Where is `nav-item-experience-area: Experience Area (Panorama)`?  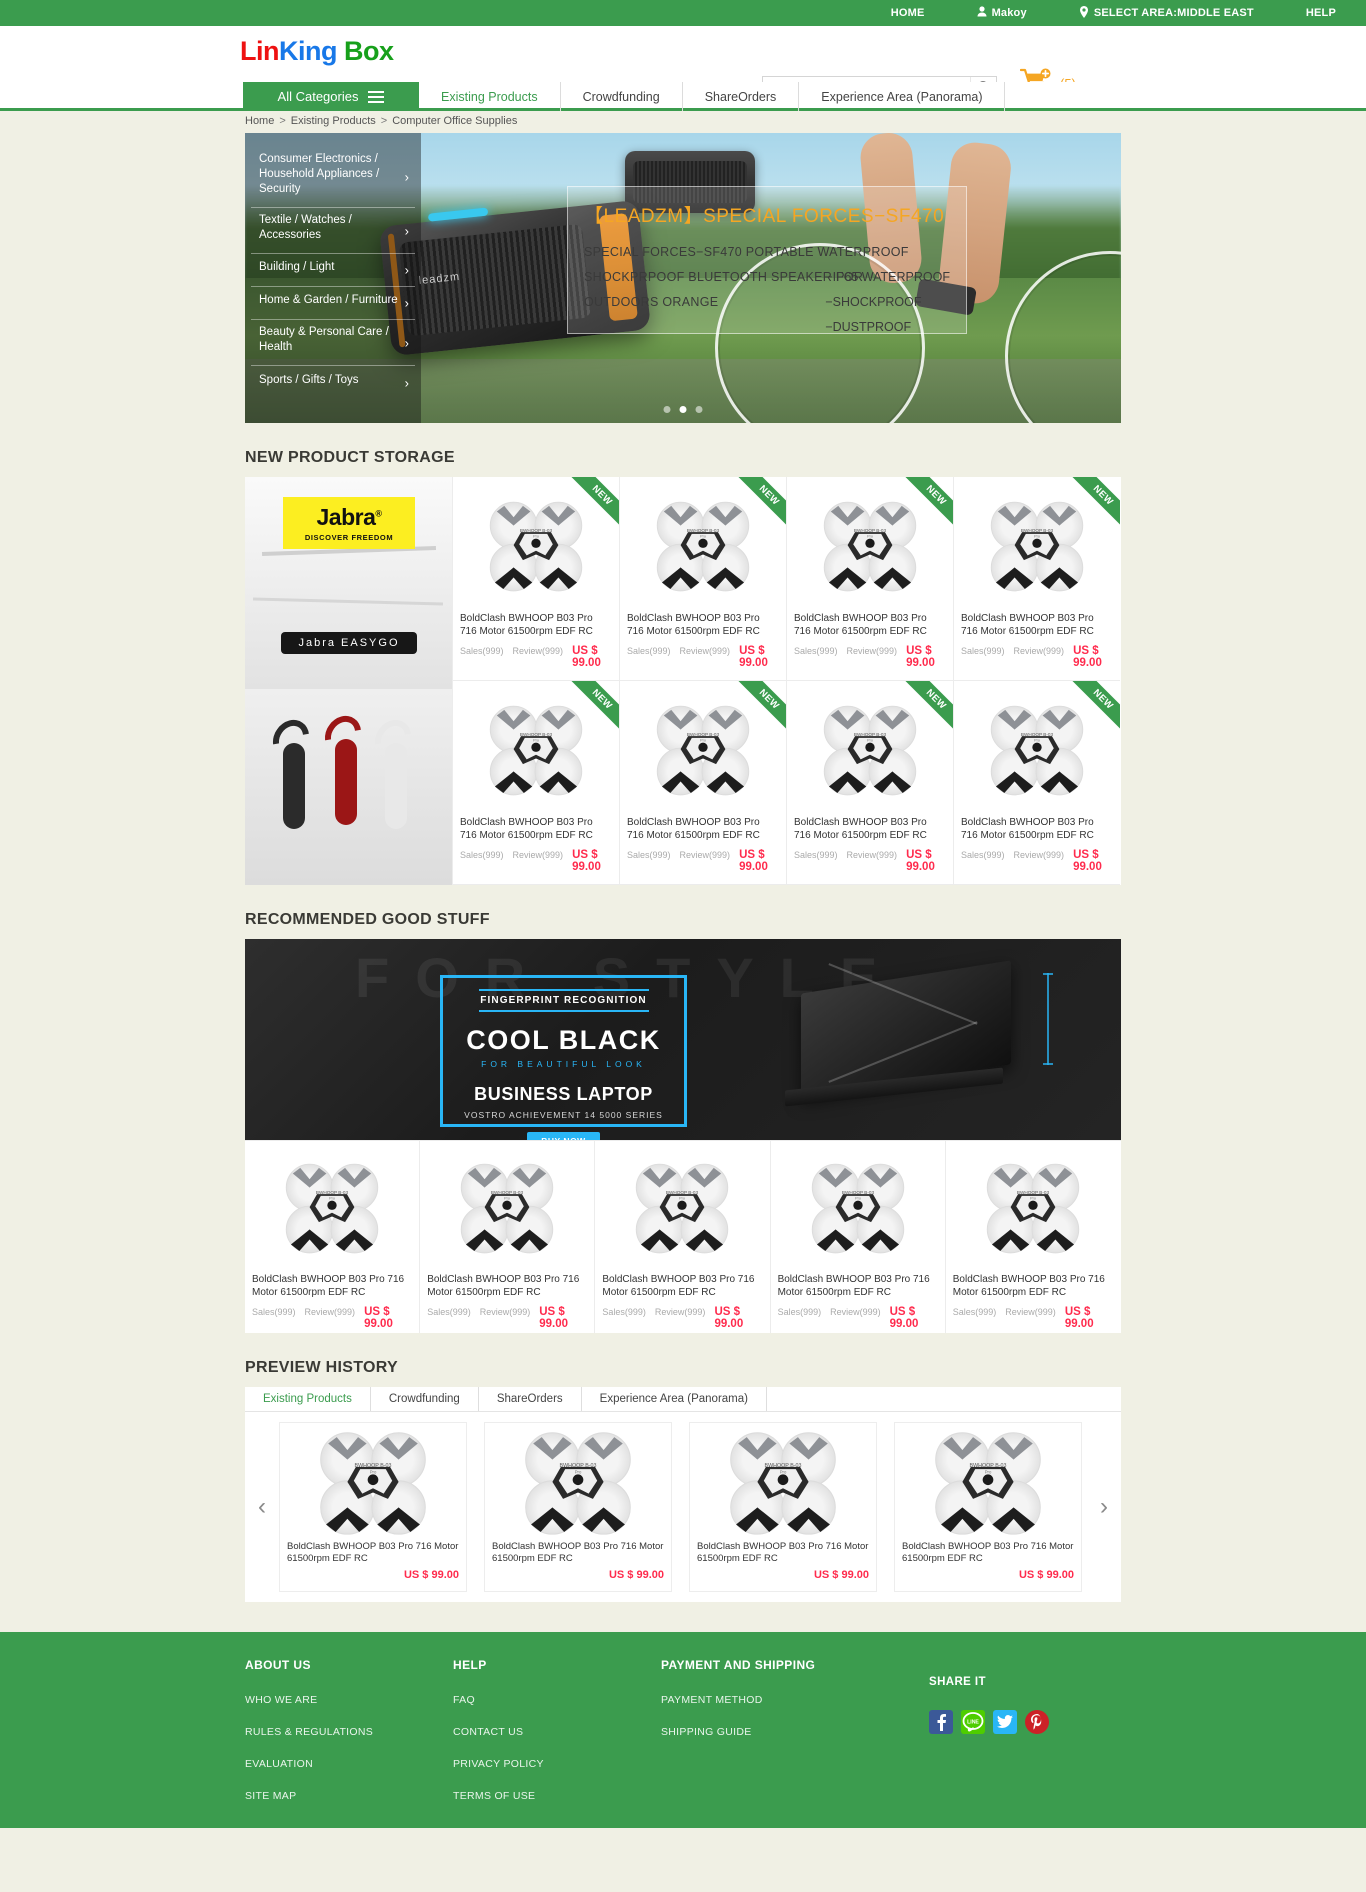 nav-item-experience-area: Experience Area (Panorama) is located at coordinates (902, 96).